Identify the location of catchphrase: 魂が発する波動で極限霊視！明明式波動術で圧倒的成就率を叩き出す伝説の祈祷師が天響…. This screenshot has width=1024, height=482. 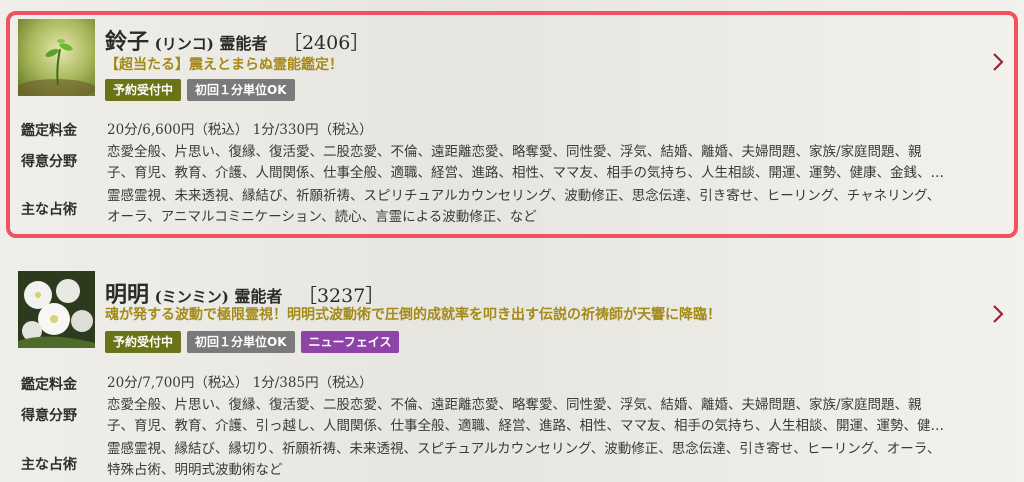
(413, 315).